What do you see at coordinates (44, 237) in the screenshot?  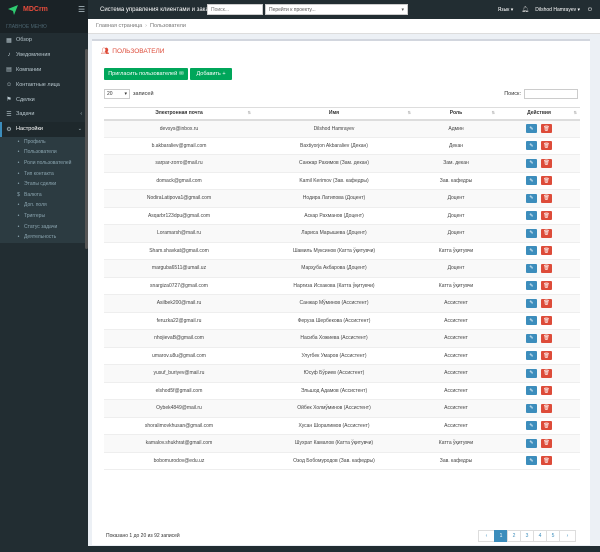 I see `sidebar-subitem-activity: • Деятельность` at bounding box center [44, 237].